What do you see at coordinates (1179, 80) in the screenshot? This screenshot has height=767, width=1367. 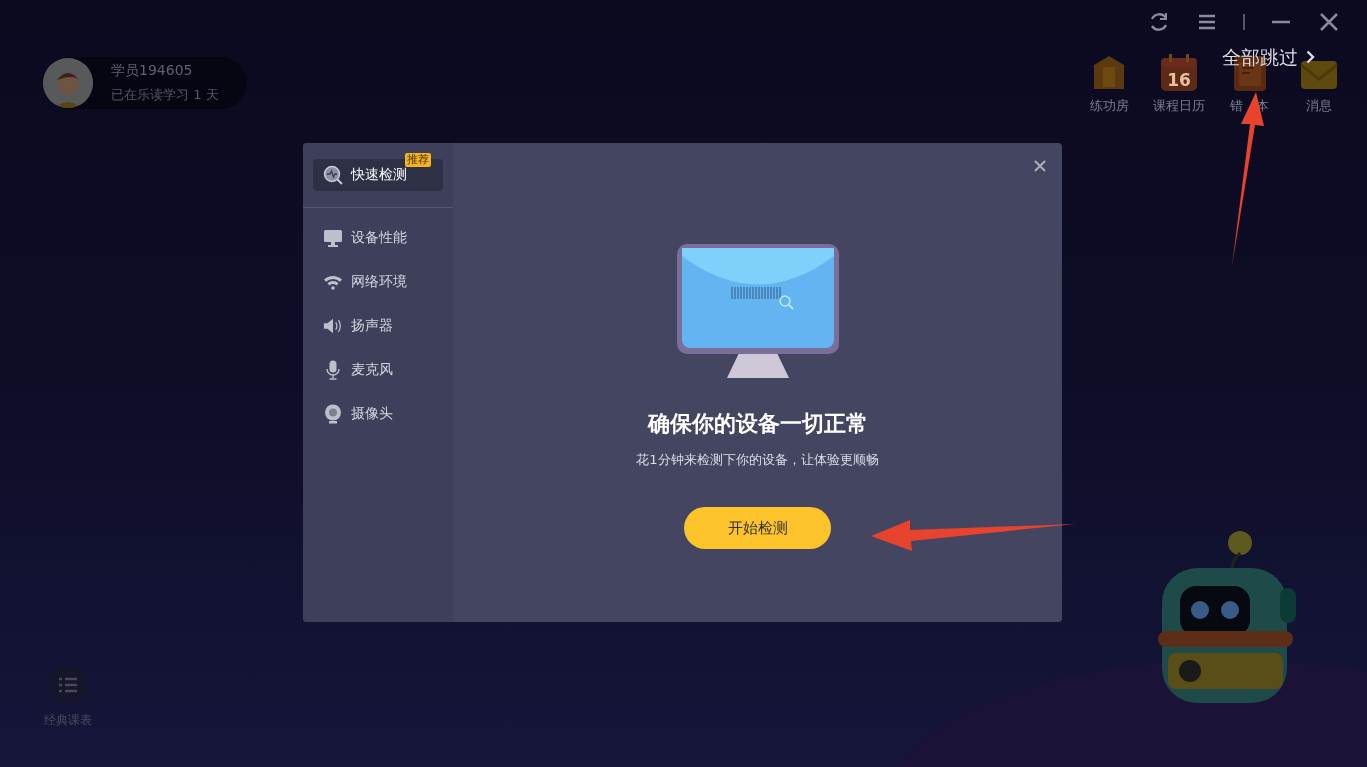 I see `calendar-date-text: 16` at bounding box center [1179, 80].